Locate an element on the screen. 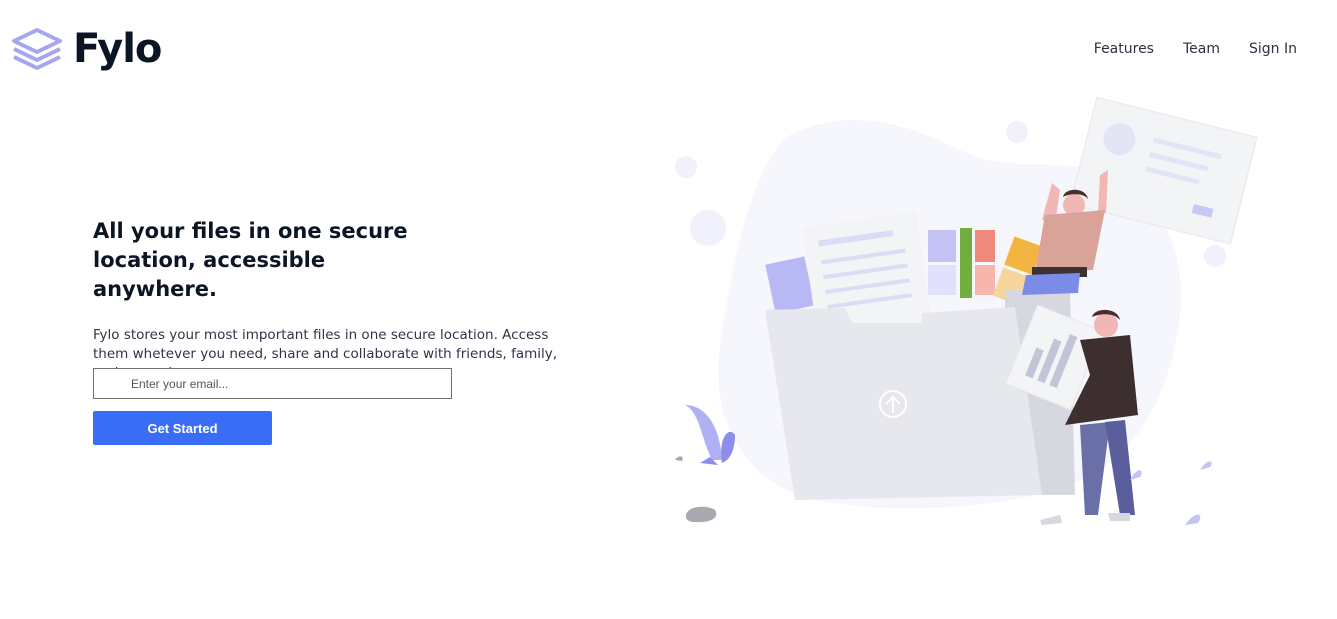 The width and height of the screenshot is (1337, 619). brand-name: Fylo is located at coordinates (117, 49).